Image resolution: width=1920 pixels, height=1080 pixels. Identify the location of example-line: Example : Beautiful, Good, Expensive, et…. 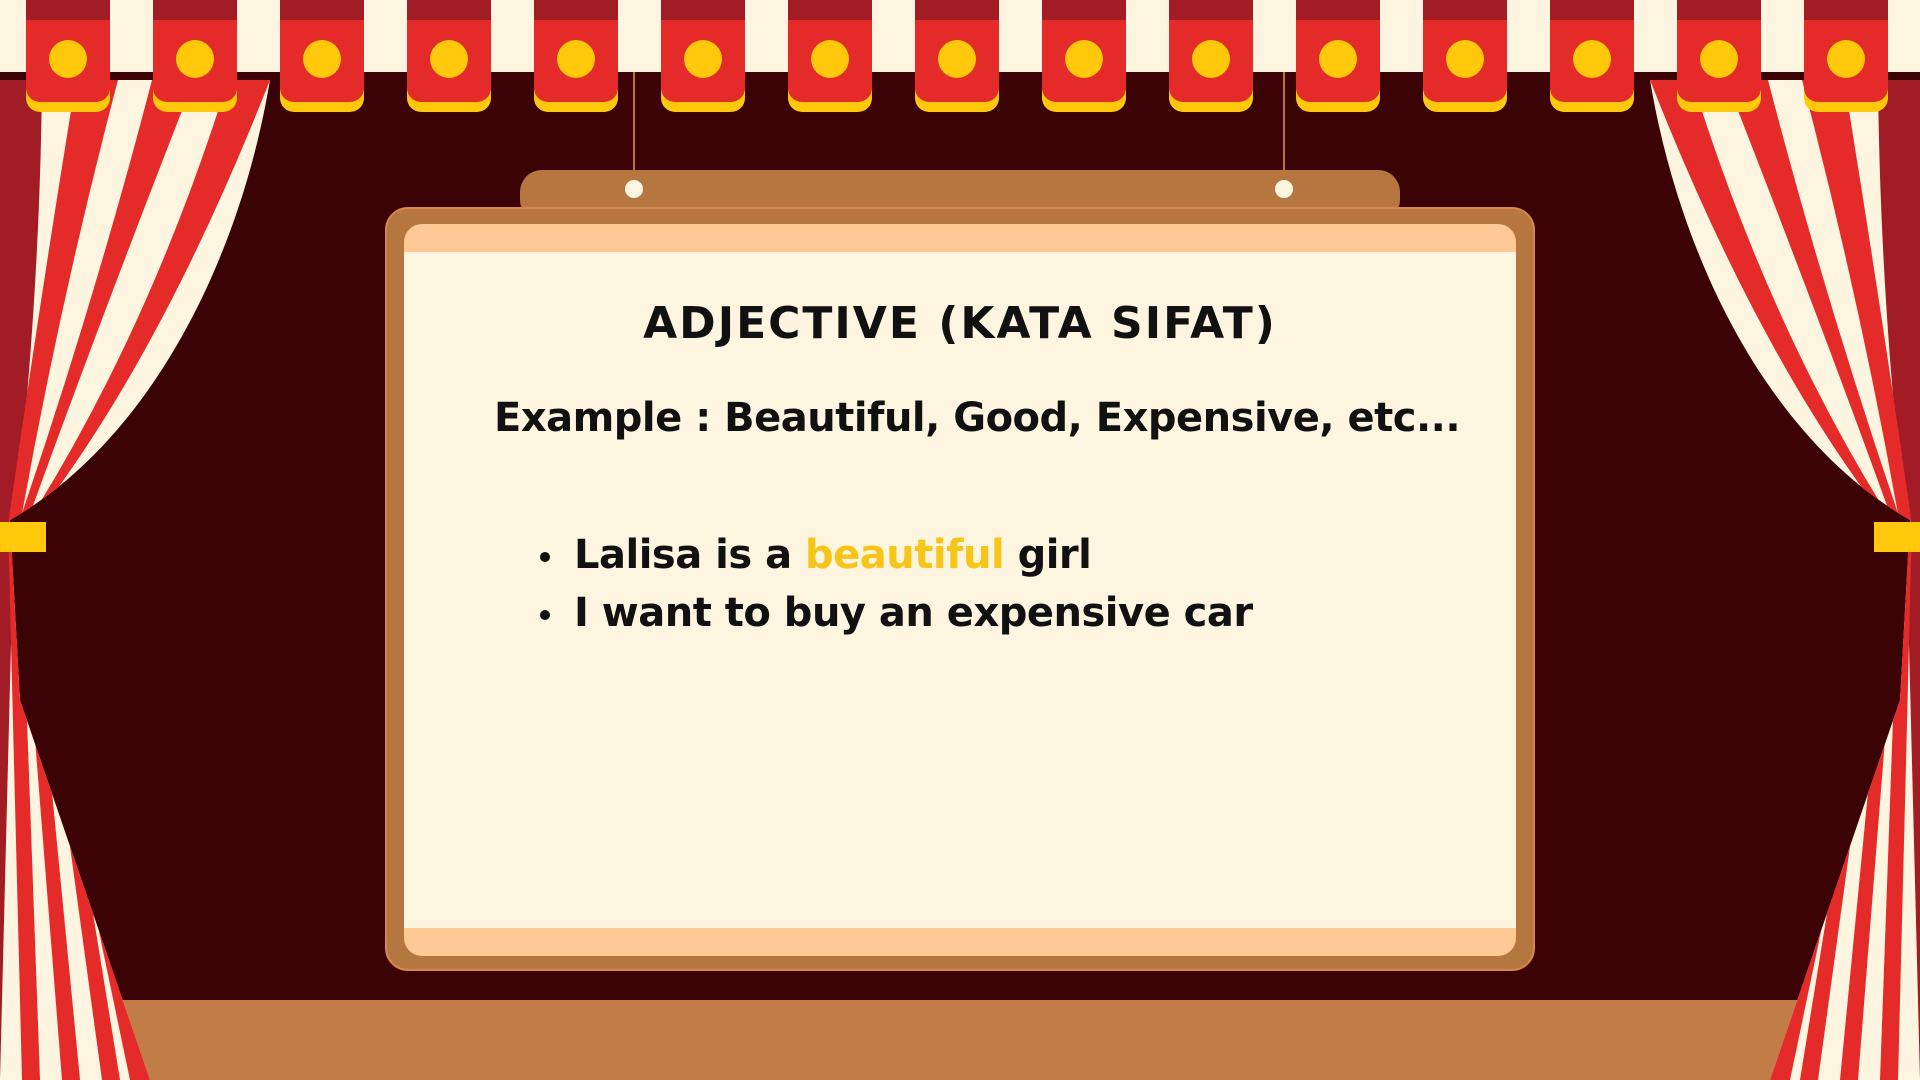
(977, 418).